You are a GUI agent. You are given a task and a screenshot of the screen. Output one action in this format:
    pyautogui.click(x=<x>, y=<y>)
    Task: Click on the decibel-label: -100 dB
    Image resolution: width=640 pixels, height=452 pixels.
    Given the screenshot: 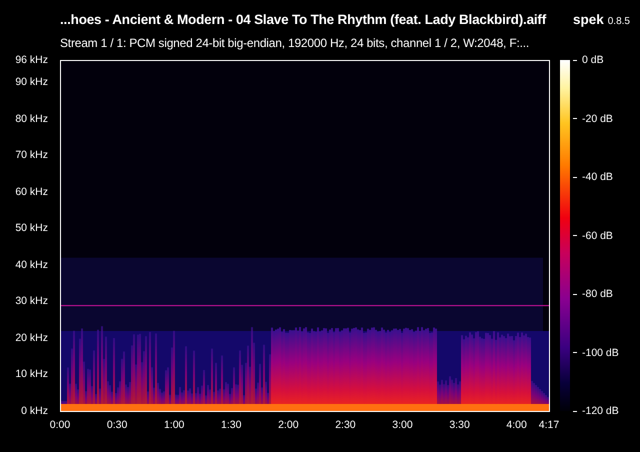 What is the action you would take?
    pyautogui.click(x=600, y=352)
    